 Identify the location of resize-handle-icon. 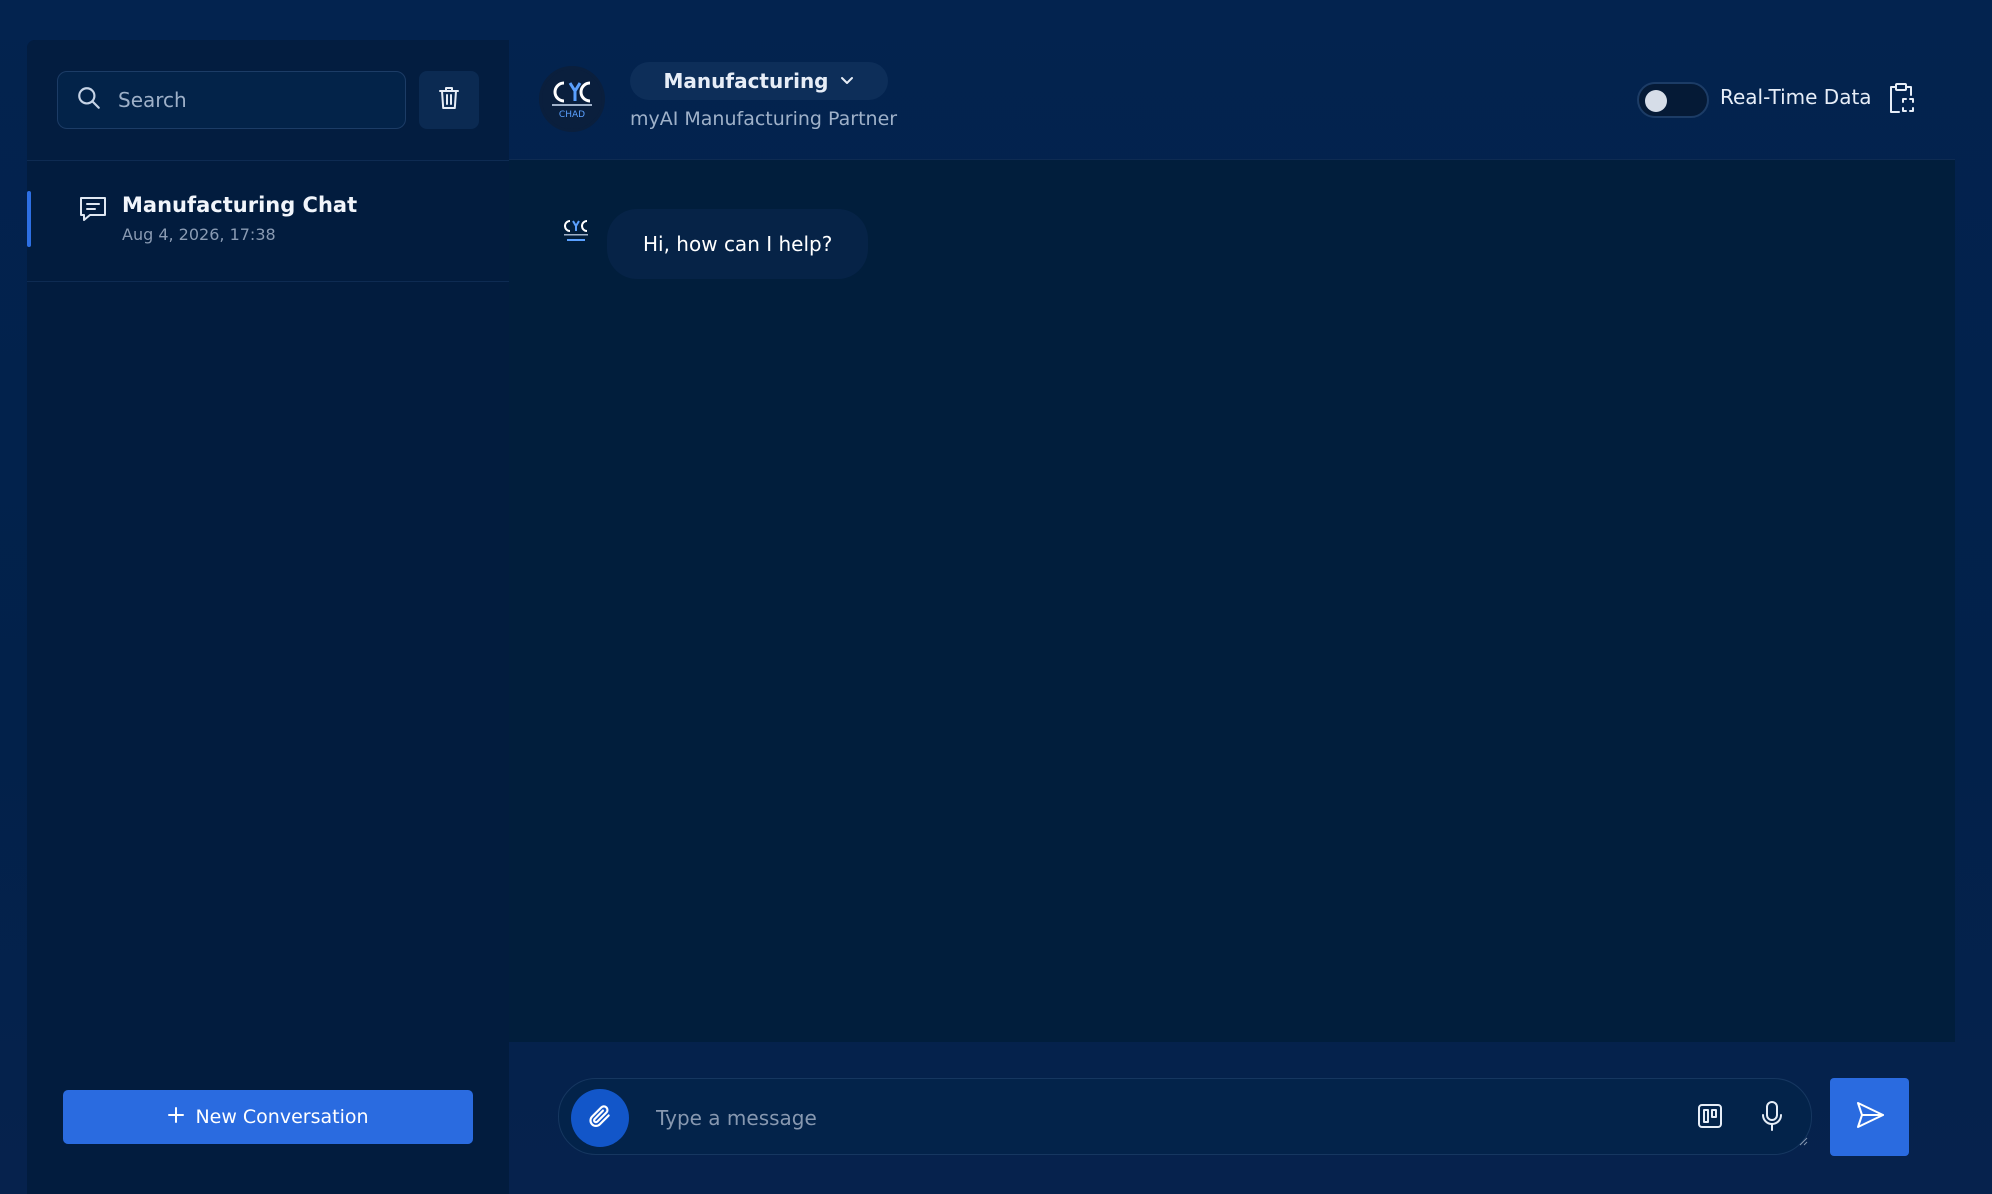
(1803, 1140).